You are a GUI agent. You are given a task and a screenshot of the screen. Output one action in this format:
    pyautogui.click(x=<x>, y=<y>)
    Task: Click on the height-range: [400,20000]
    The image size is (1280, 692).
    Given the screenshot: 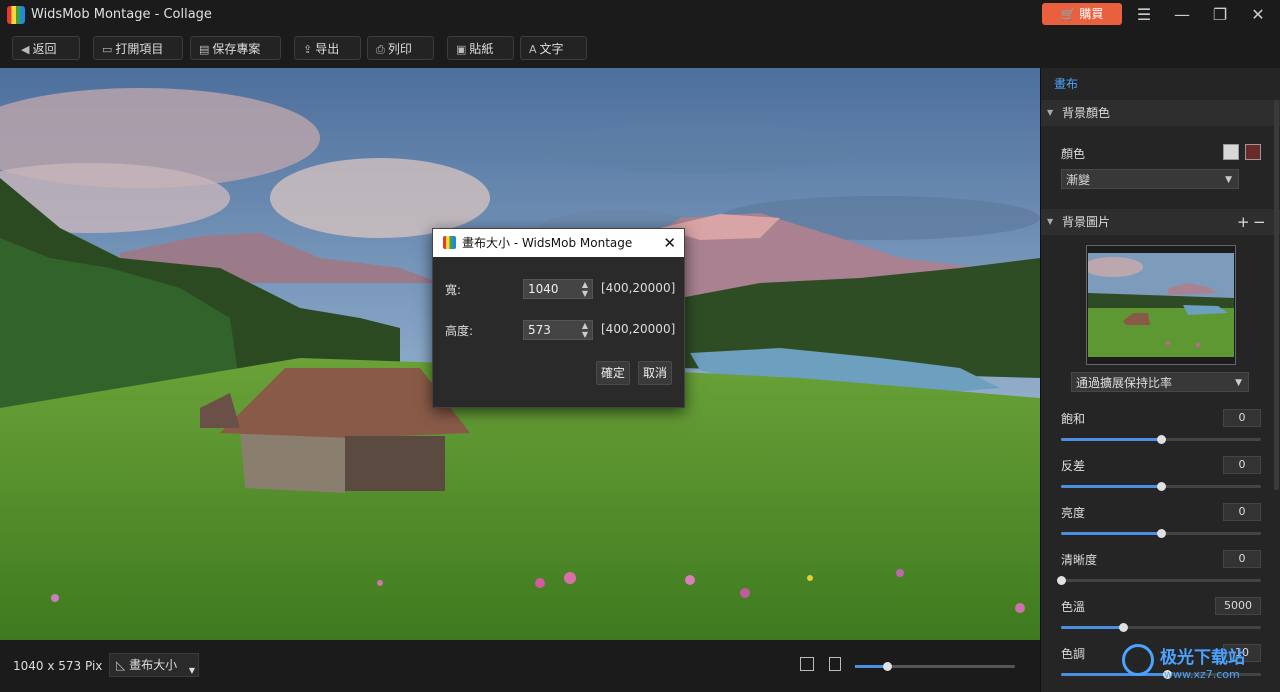 What is the action you would take?
    pyautogui.click(x=638, y=329)
    